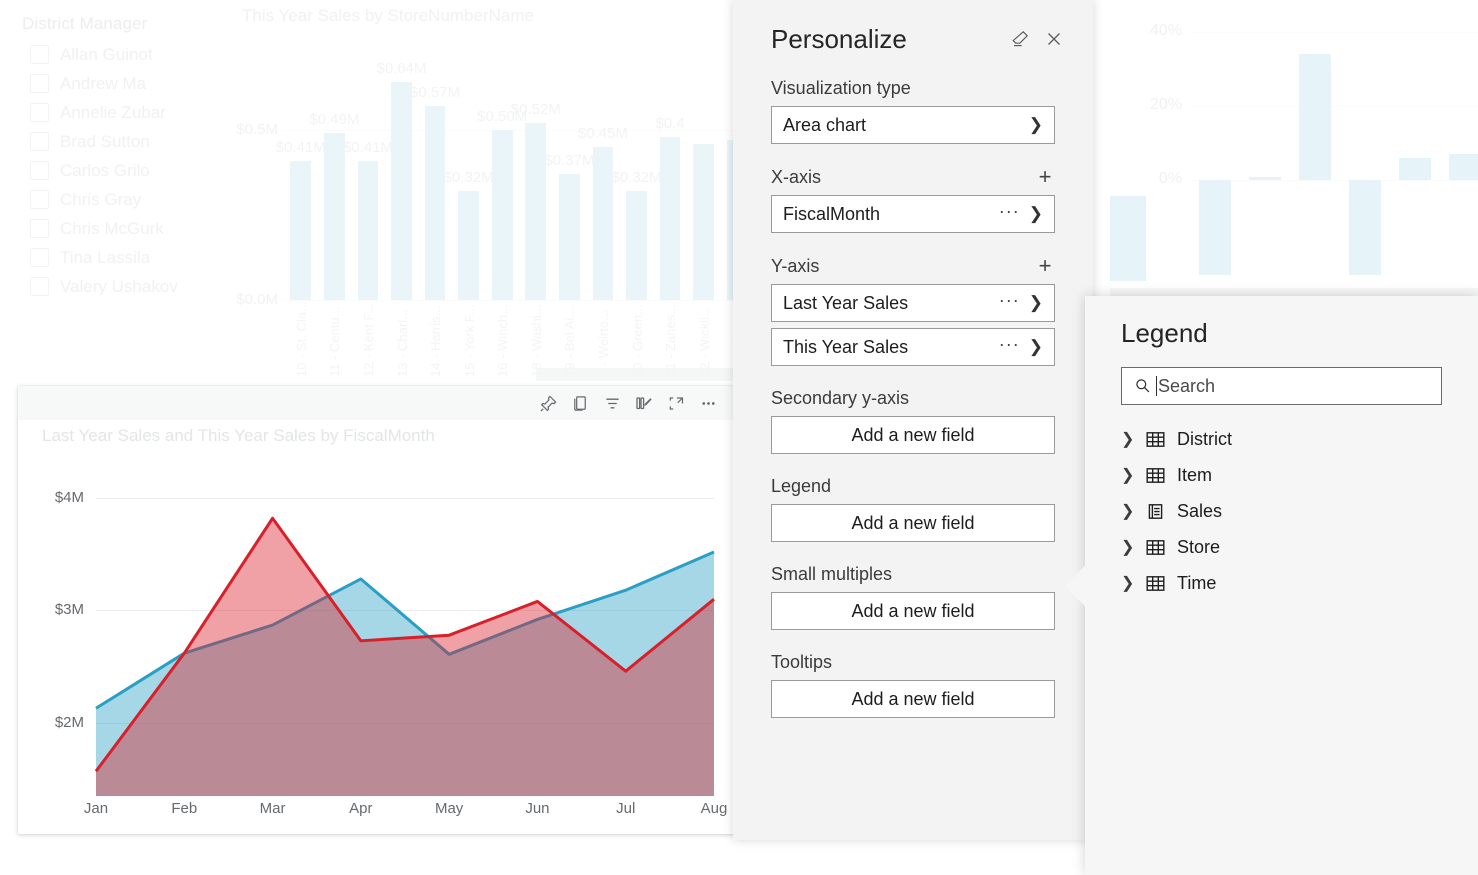 The image size is (1478, 875). What do you see at coordinates (1299, 511) in the screenshot?
I see `tree-item-sales: ❯ Sales` at bounding box center [1299, 511].